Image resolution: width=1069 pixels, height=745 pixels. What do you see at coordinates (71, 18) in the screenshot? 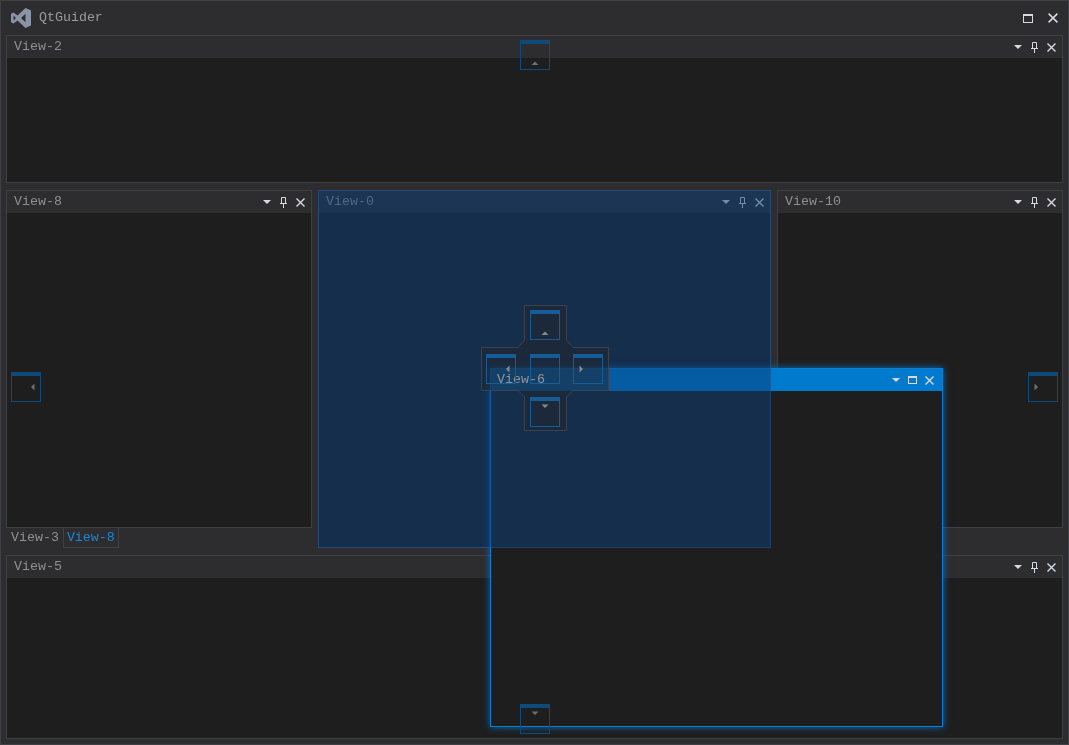
I see `window-title: QtGuider` at bounding box center [71, 18].